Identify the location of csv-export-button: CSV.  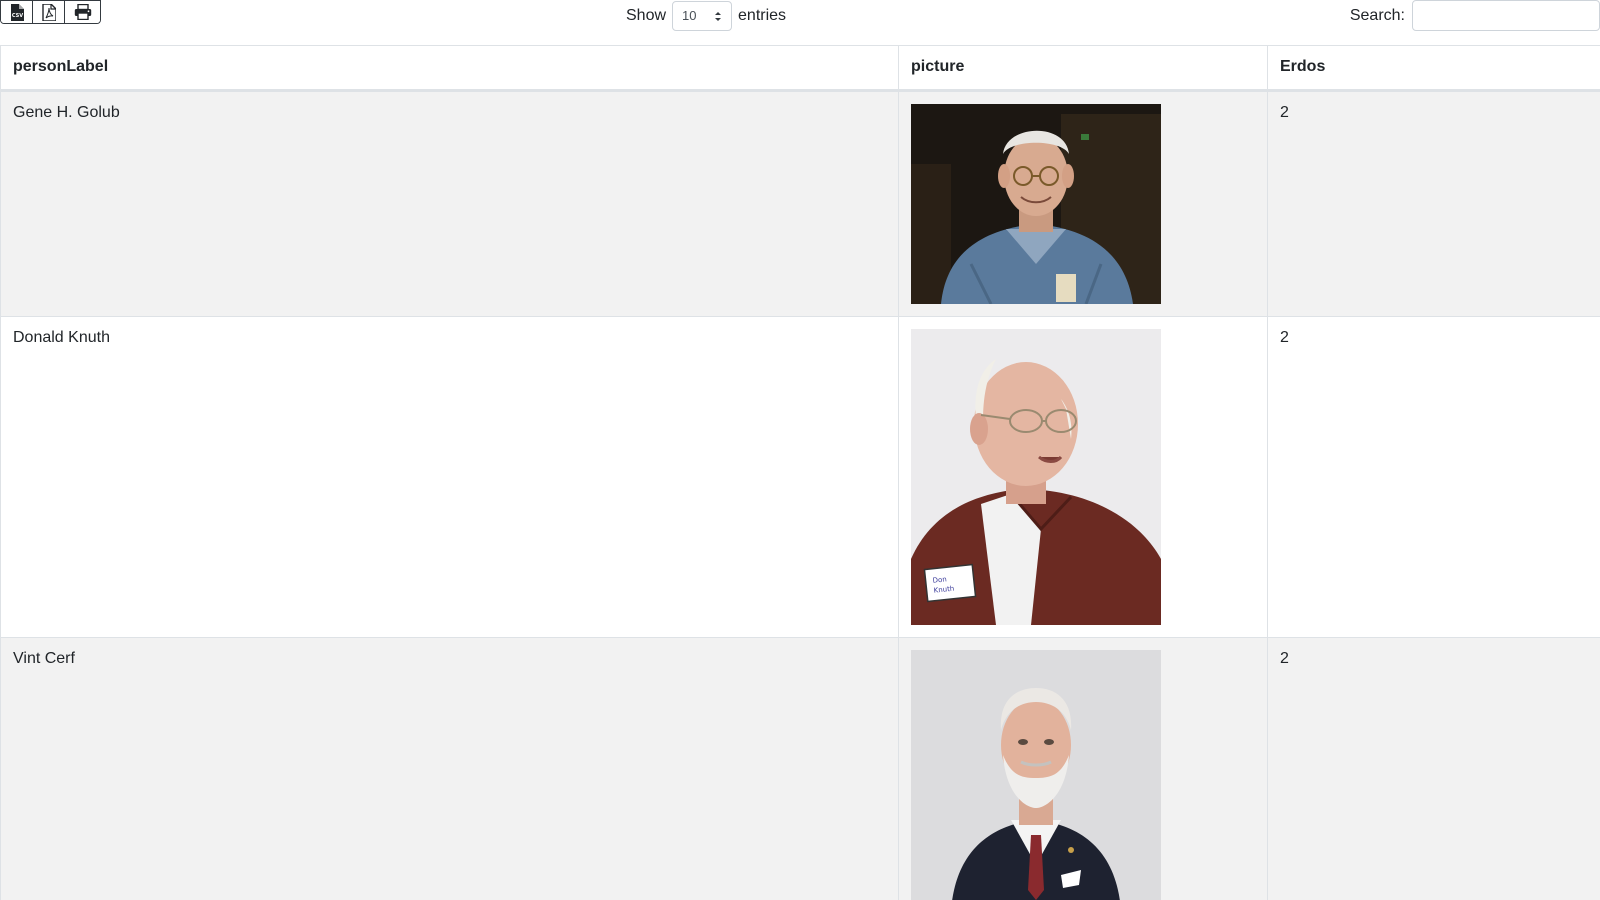
(17, 12).